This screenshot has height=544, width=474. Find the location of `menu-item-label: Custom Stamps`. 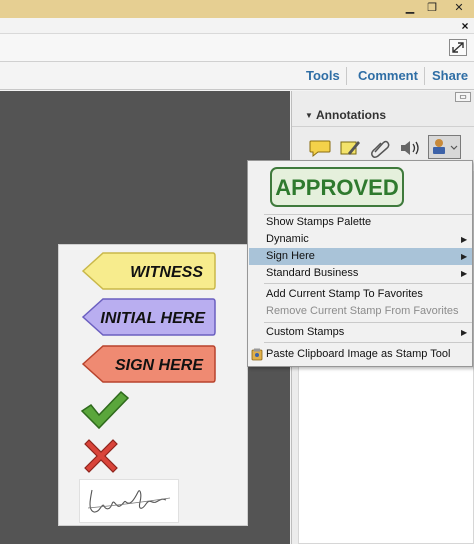

menu-item-label: Custom Stamps is located at coordinates (305, 332).